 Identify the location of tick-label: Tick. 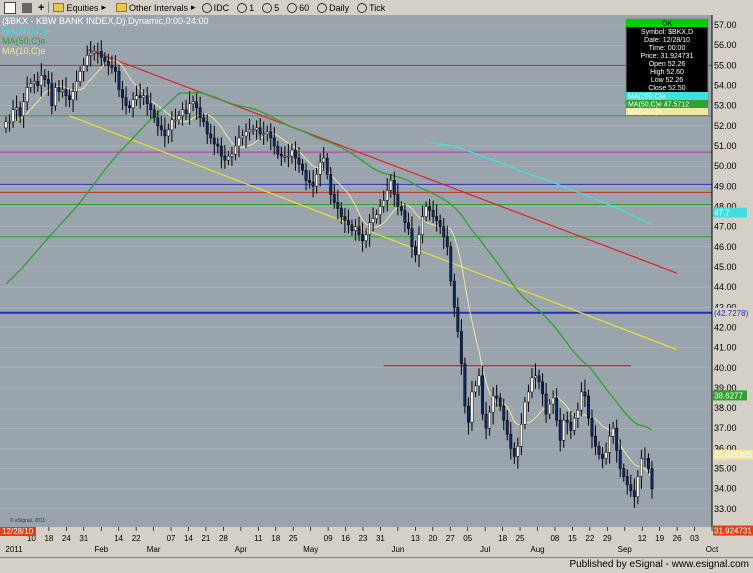
(377, 7).